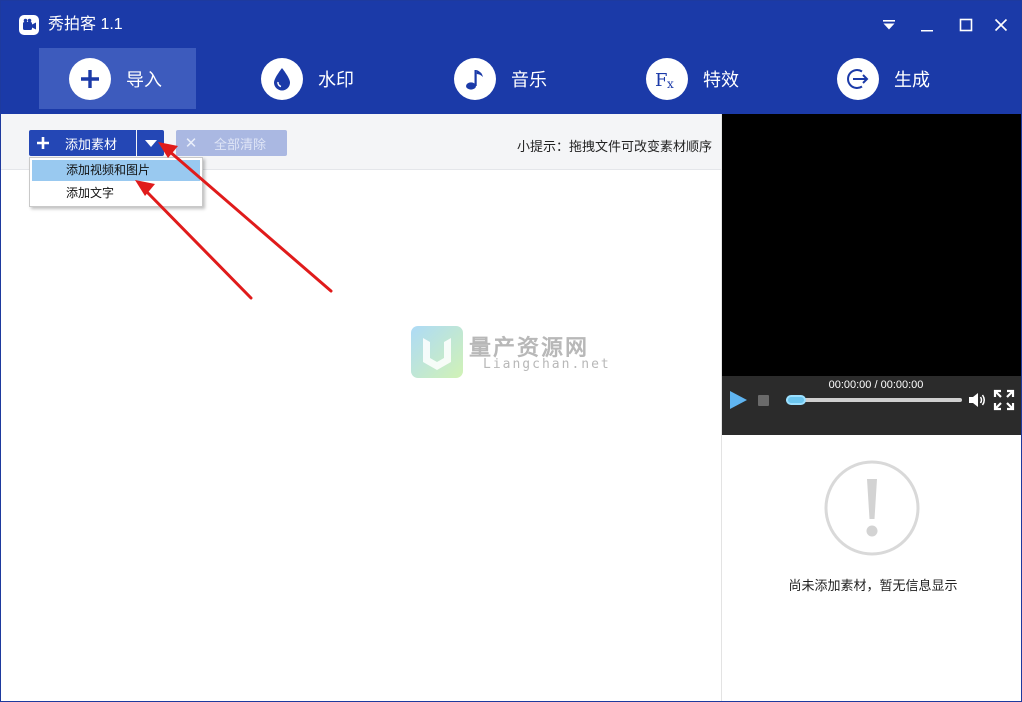  What do you see at coordinates (874, 400) in the screenshot?
I see `seek-bar` at bounding box center [874, 400].